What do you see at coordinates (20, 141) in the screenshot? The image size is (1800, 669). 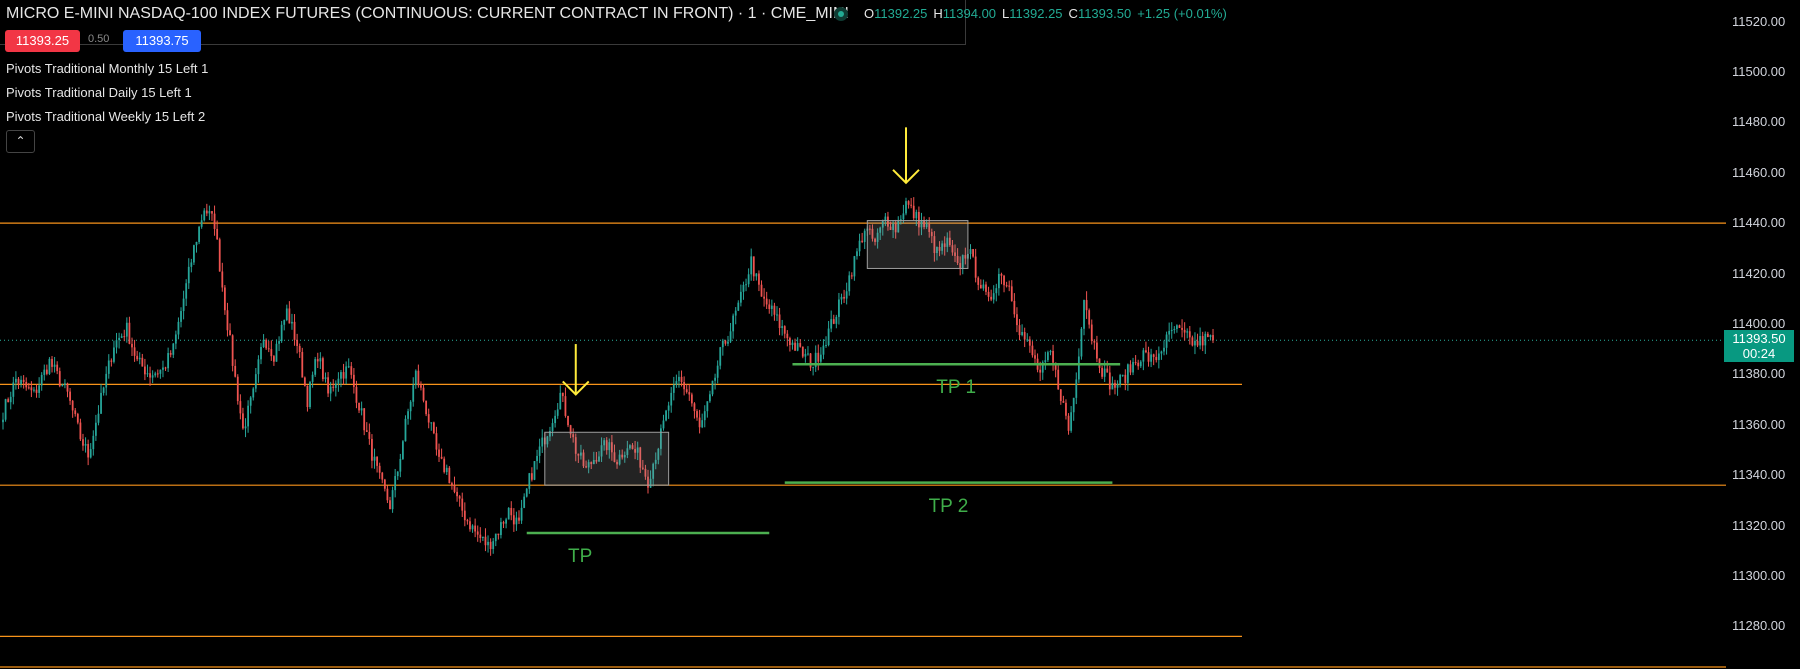 I see `chevron-up-icon: ⌃` at bounding box center [20, 141].